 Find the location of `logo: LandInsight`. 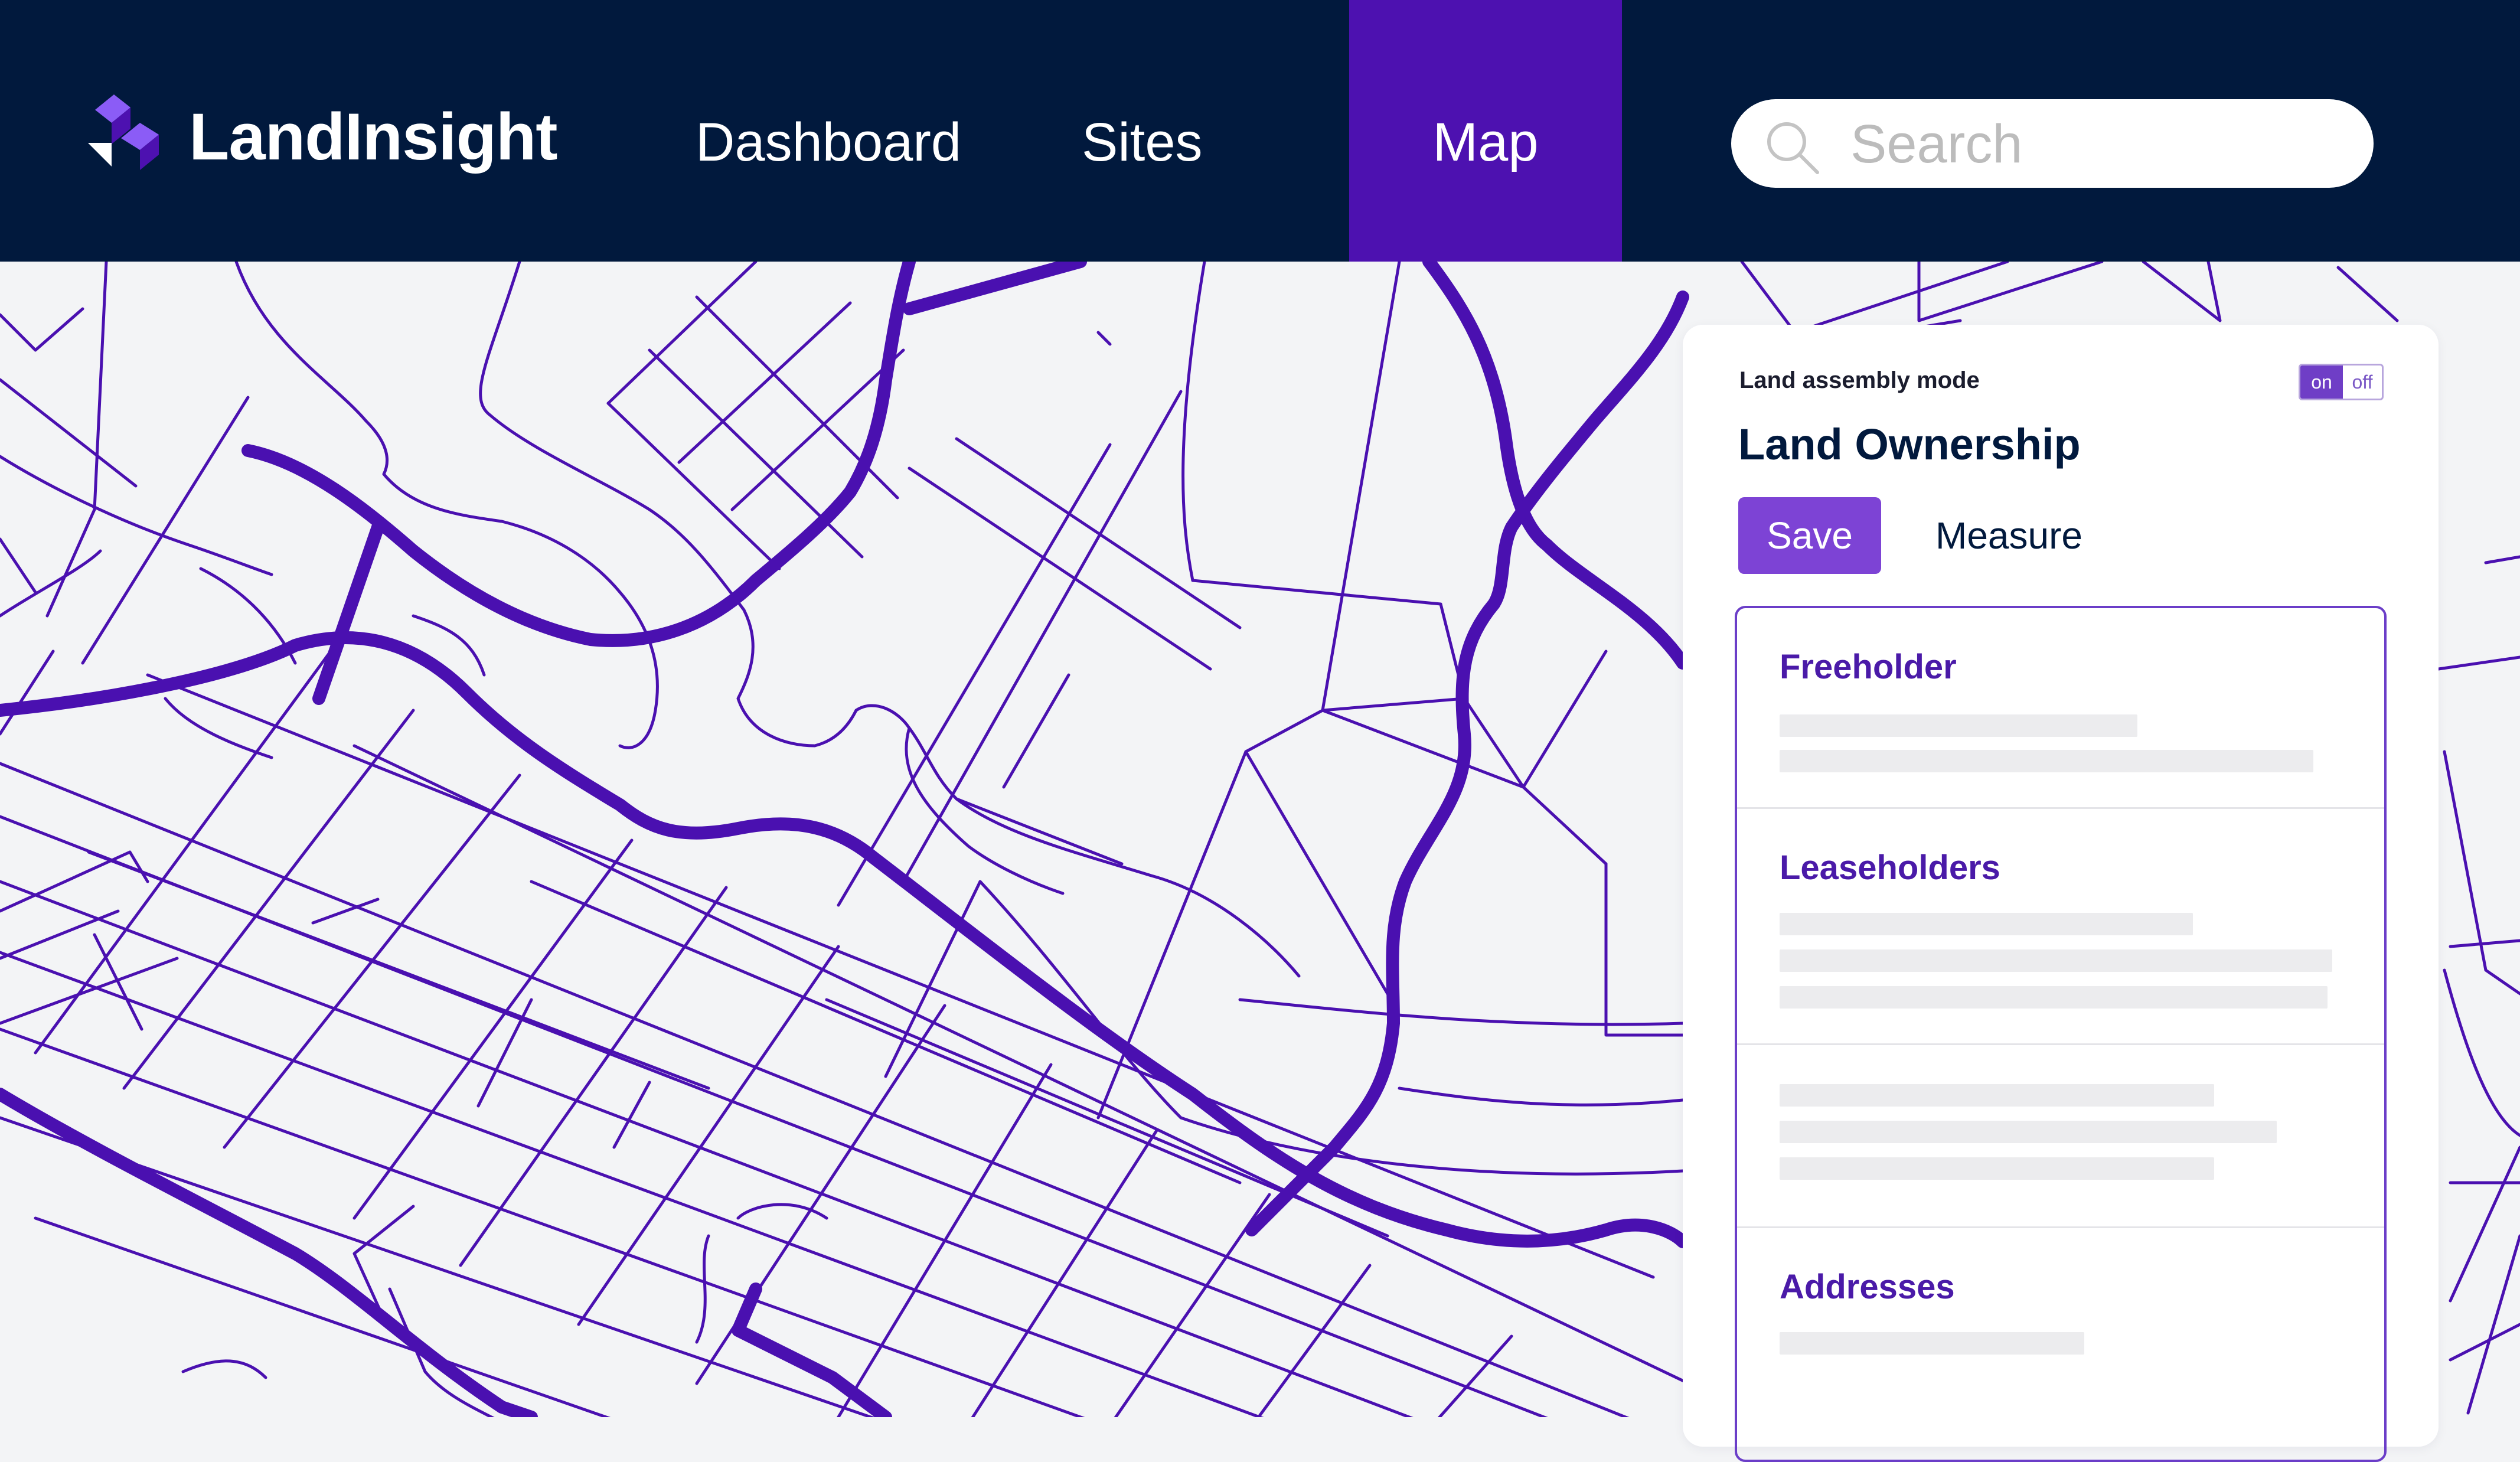

logo: LandInsight is located at coordinates (381, 133).